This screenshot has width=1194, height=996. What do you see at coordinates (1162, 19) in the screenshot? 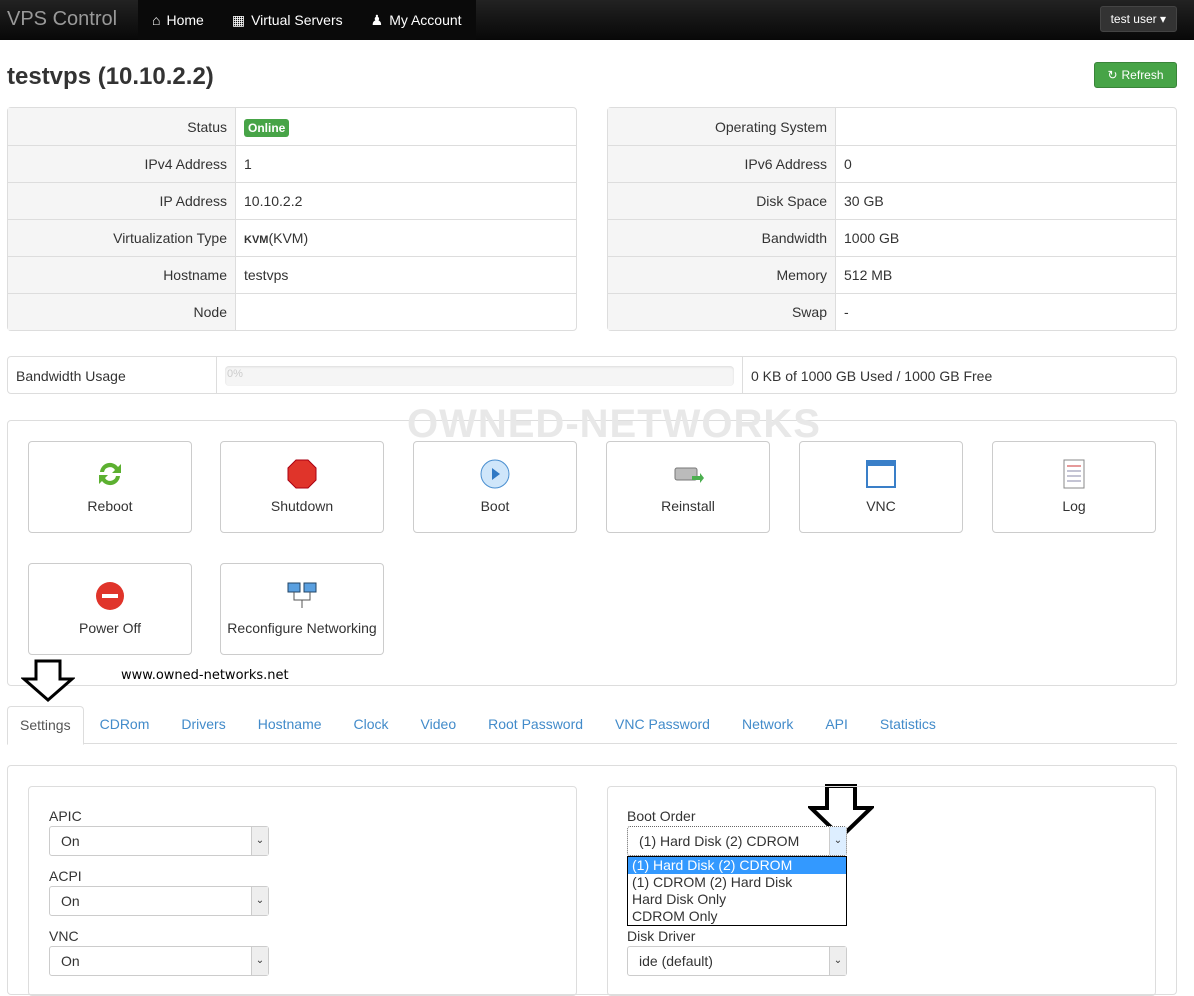
I see `caret-down-icon: ▾` at bounding box center [1162, 19].